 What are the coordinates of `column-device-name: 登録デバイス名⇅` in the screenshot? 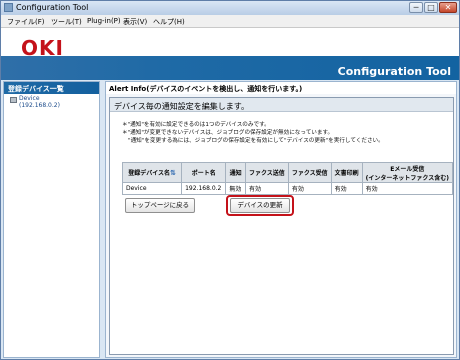 It's located at (152, 172).